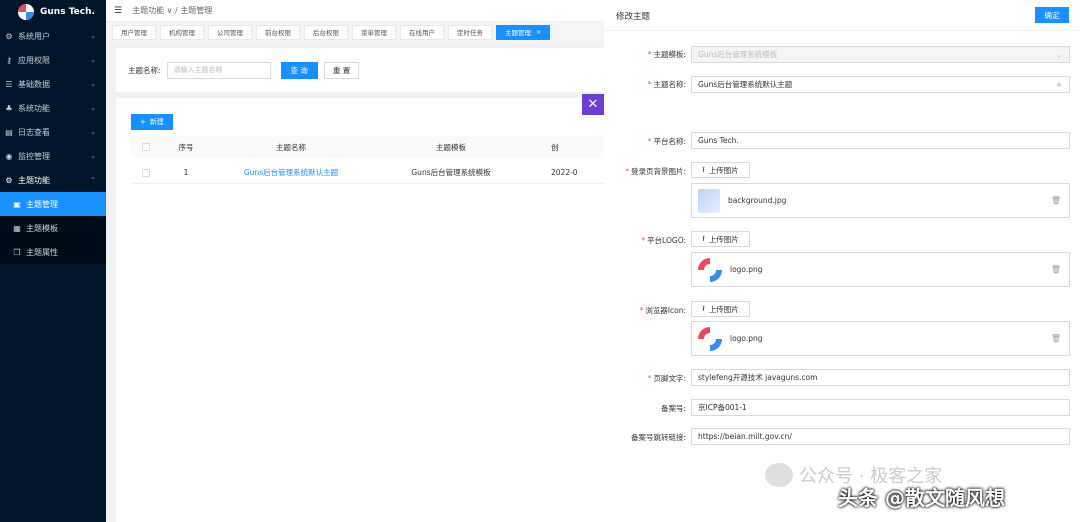 This screenshot has width=1080, height=522. Describe the element at coordinates (880, 338) in the screenshot. I see `browser-icon-file: logo.png 🗑` at that location.